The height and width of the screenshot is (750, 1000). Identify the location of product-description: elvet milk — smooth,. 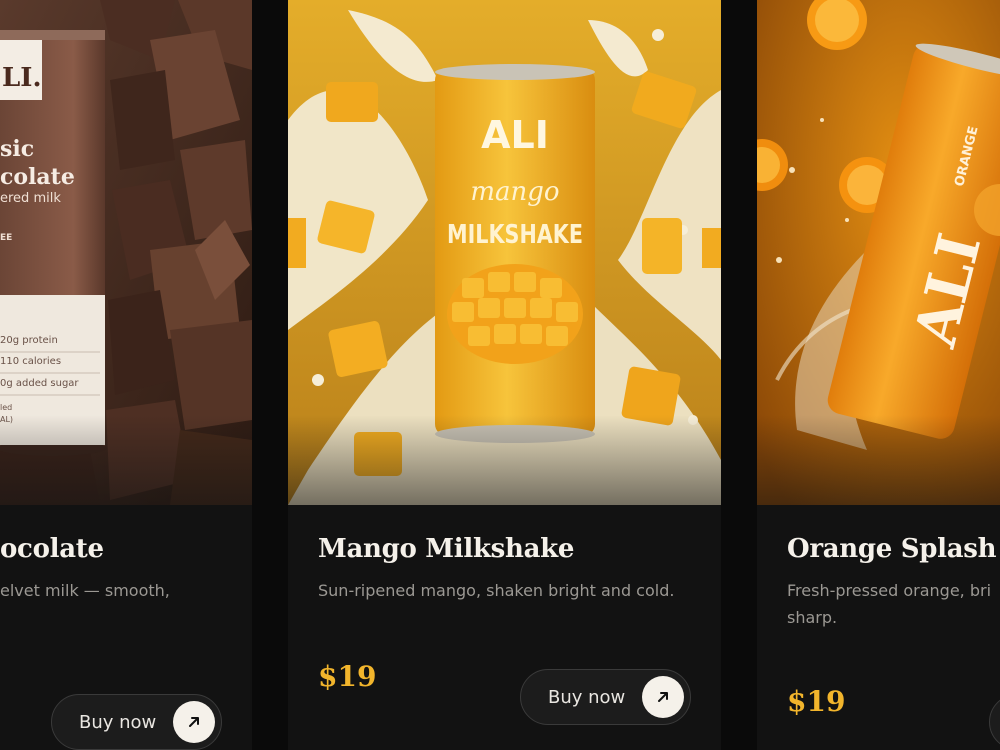
(85, 590).